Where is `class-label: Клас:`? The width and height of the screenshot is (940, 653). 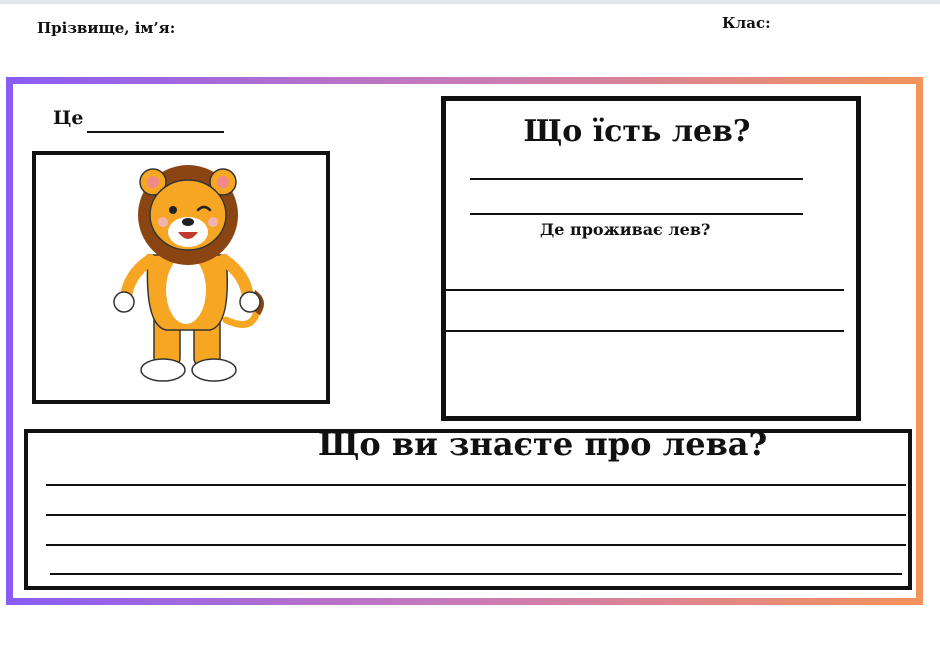
class-label: Клас: is located at coordinates (746, 23).